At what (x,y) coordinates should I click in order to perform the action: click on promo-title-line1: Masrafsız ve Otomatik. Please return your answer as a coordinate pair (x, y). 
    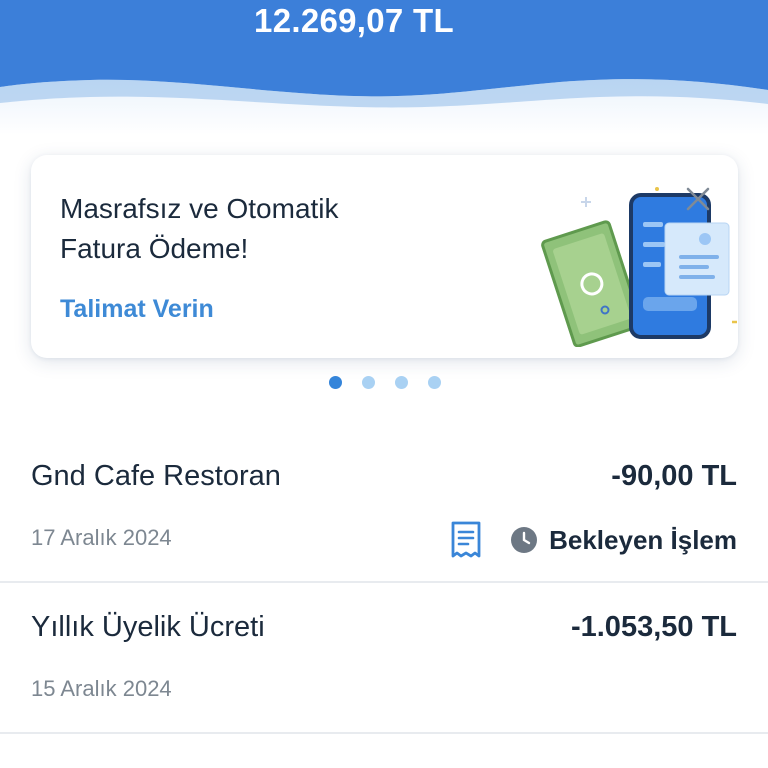
    Looking at the image, I should click on (199, 208).